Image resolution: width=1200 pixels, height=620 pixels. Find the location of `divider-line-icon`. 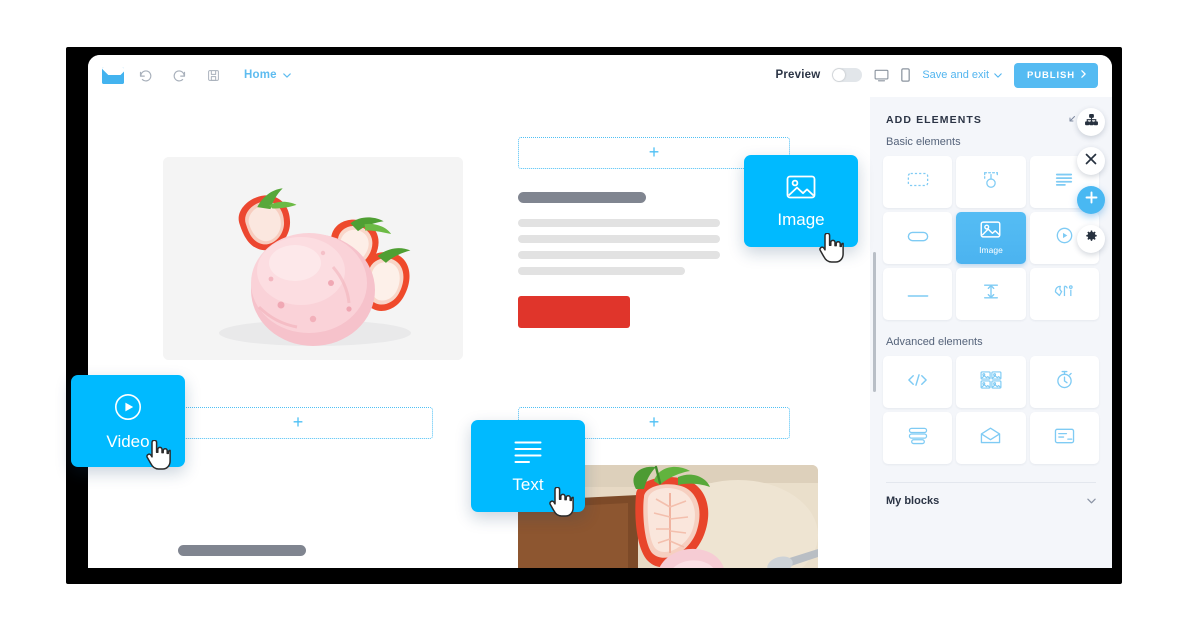

divider-line-icon is located at coordinates (918, 294).